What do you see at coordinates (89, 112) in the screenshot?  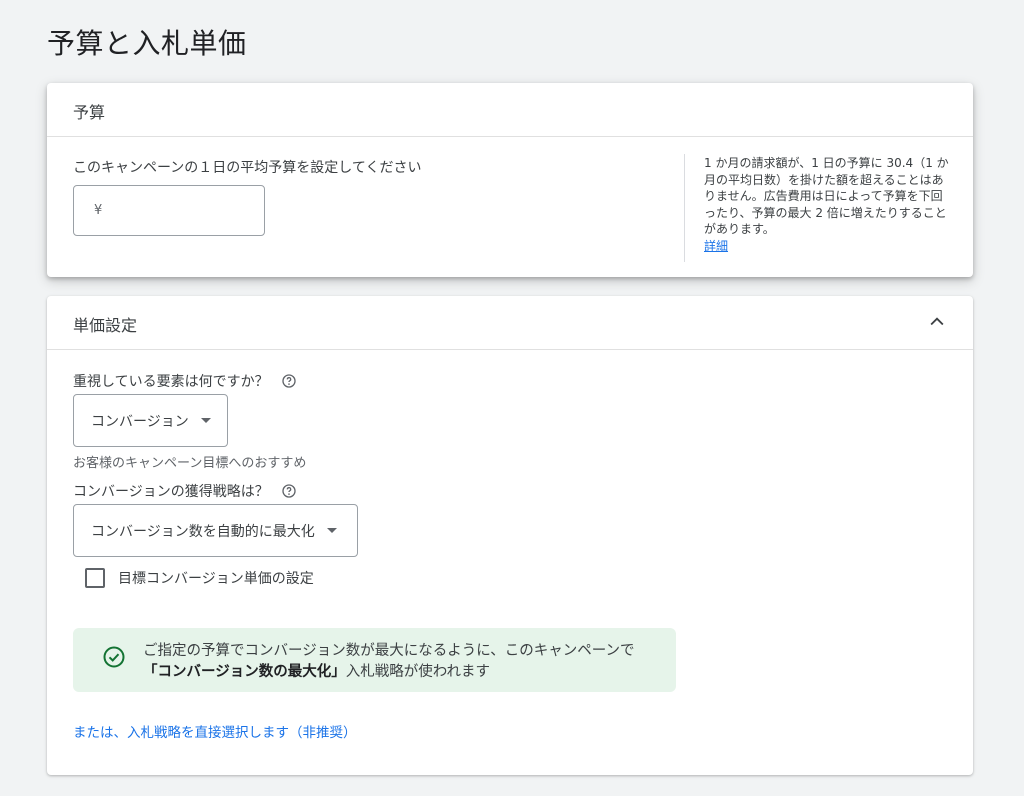 I see `budget-header-title: 予算` at bounding box center [89, 112].